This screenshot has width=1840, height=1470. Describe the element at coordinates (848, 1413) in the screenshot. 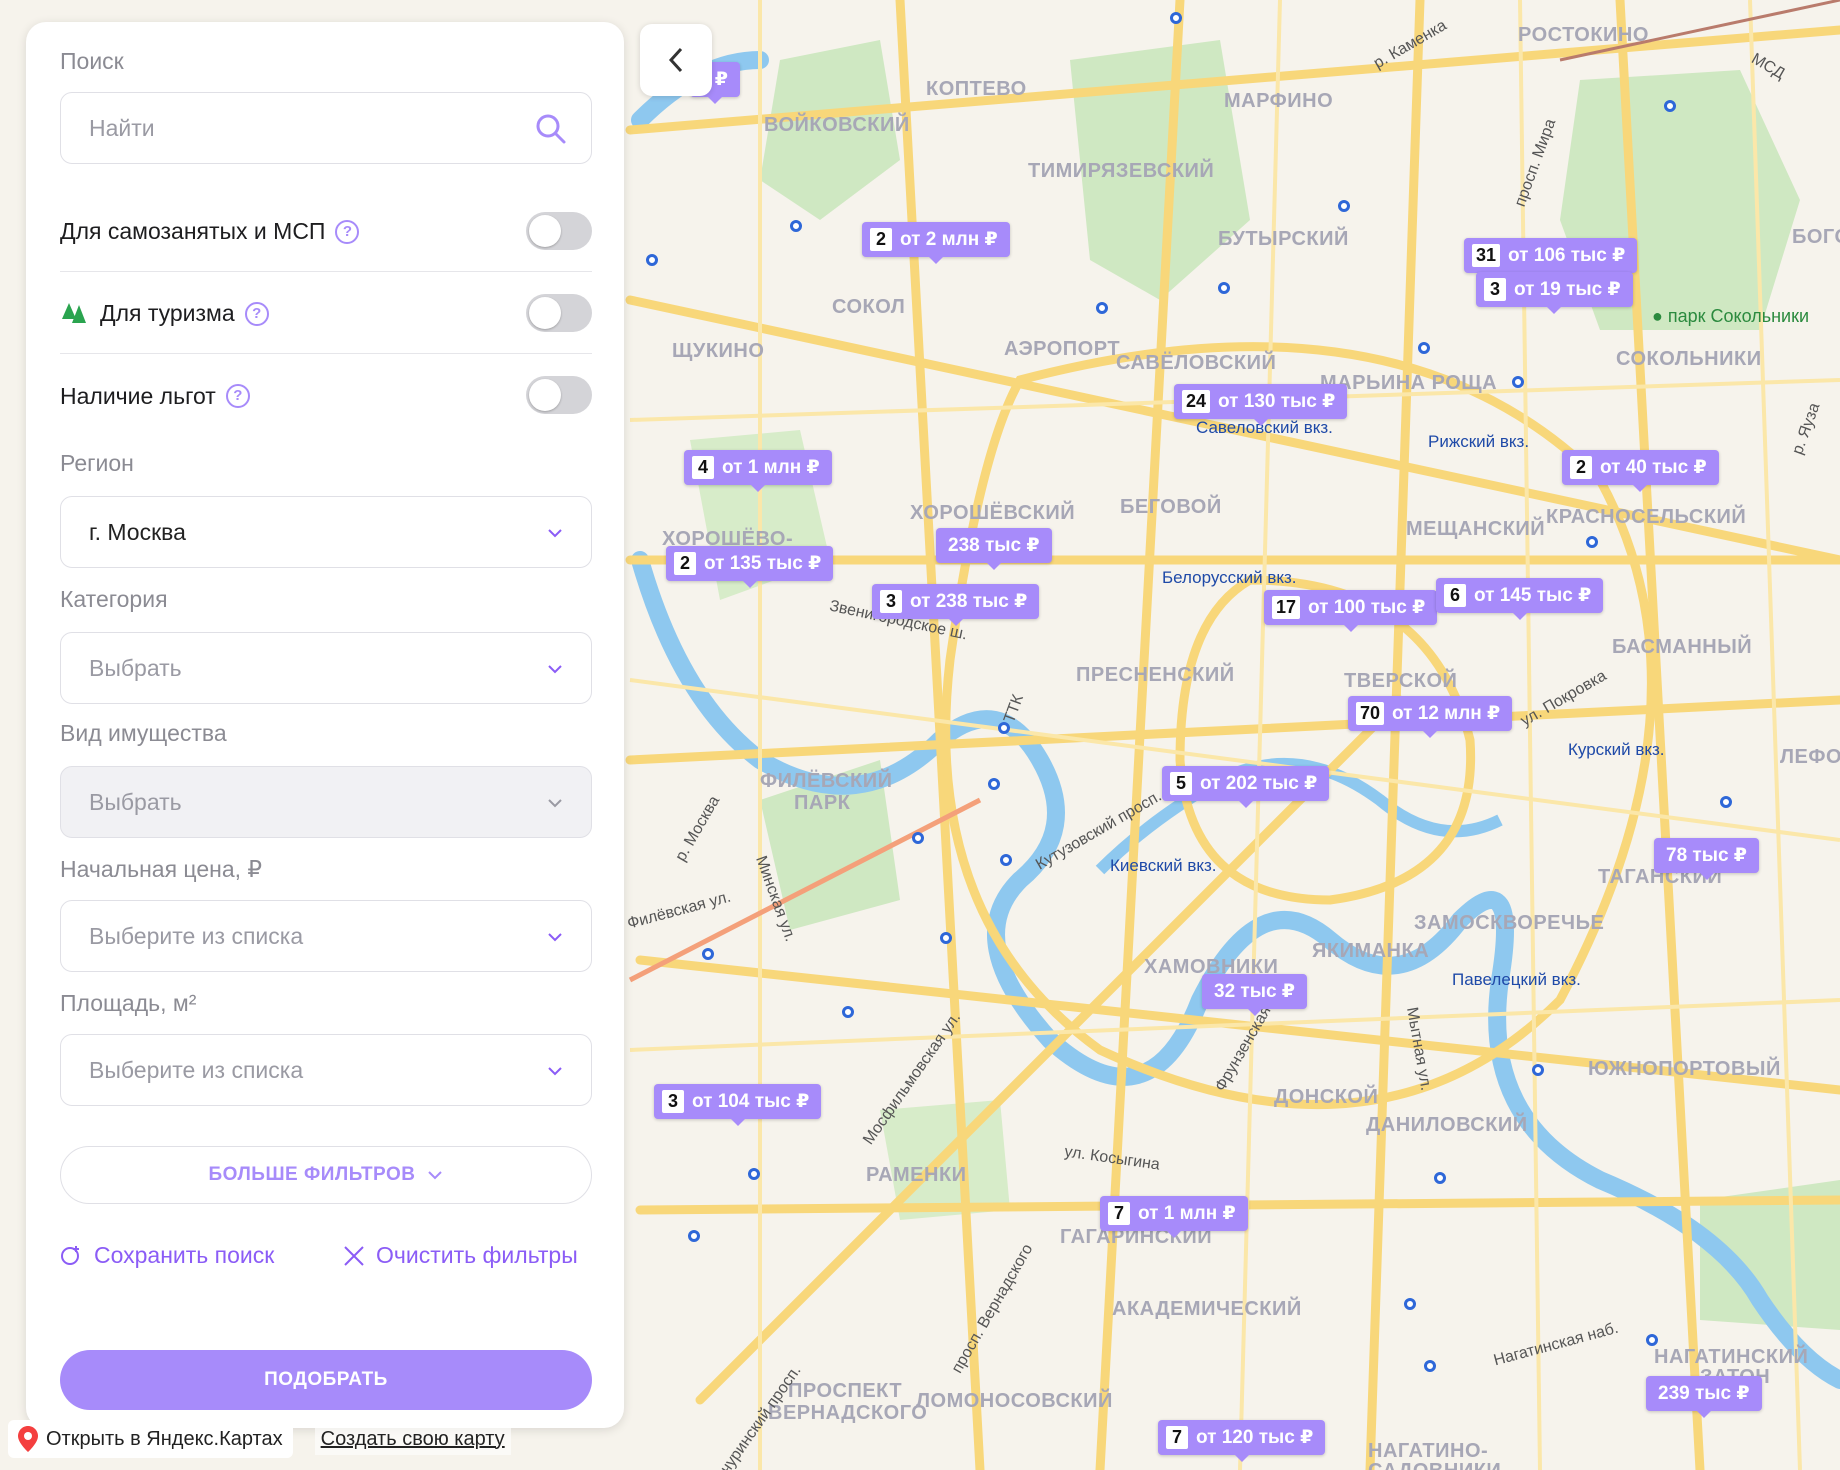

I see `district-label: ВЕРНАДСКОГО` at that location.